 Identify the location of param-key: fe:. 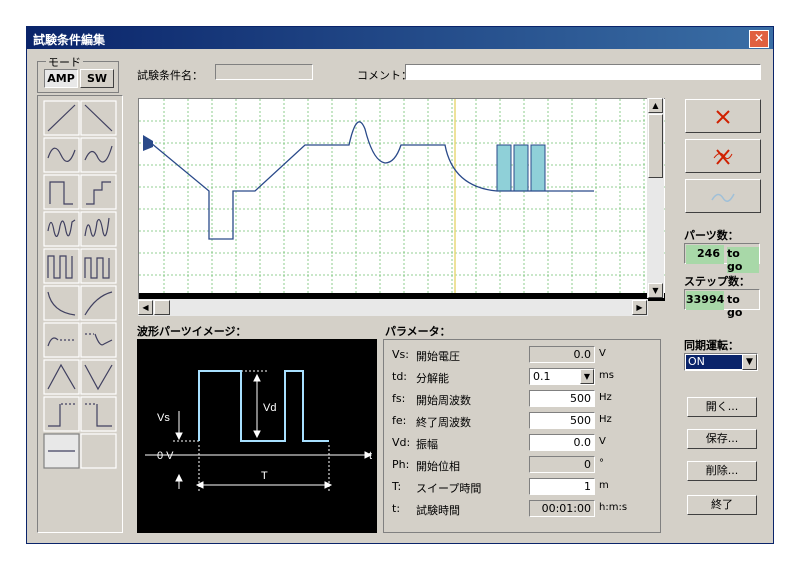
(399, 420).